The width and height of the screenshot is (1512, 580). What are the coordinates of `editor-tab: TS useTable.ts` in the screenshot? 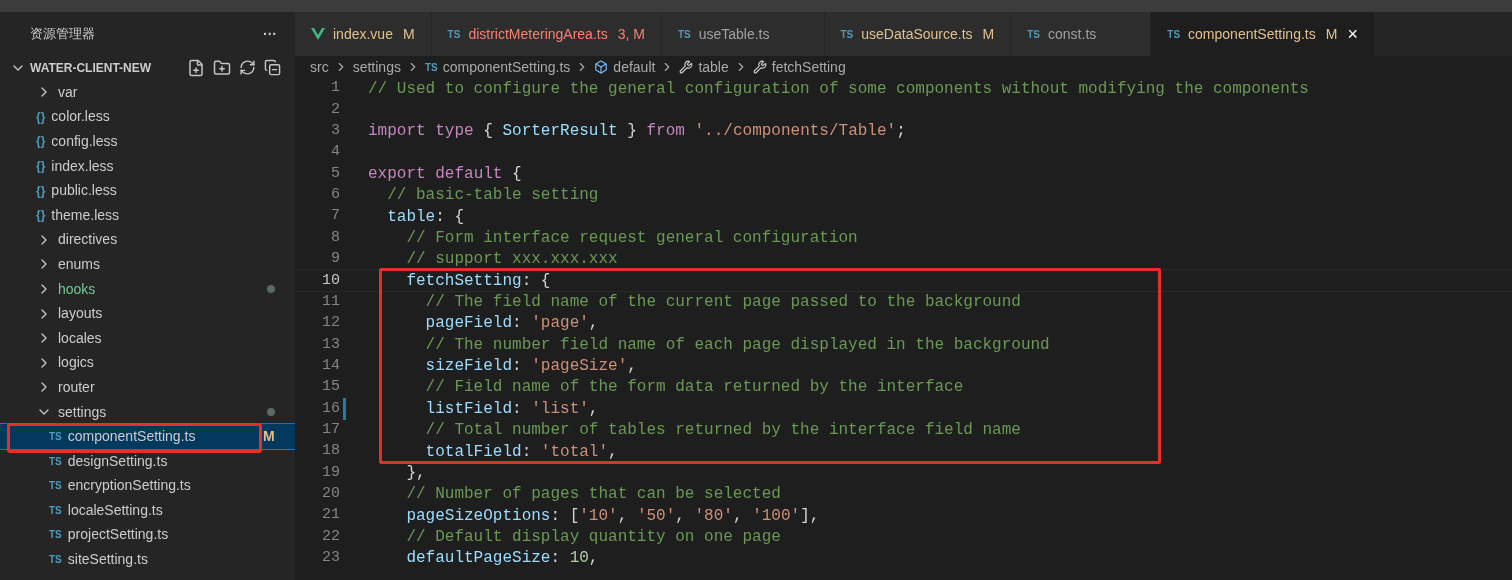 It's located at (743, 34).